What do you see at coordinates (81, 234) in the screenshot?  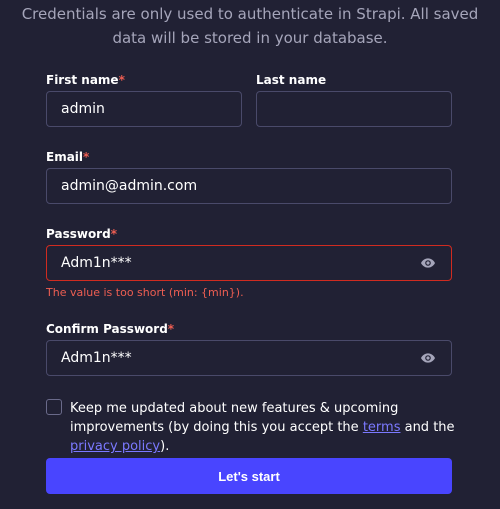 I see `password-label: Password*` at bounding box center [81, 234].